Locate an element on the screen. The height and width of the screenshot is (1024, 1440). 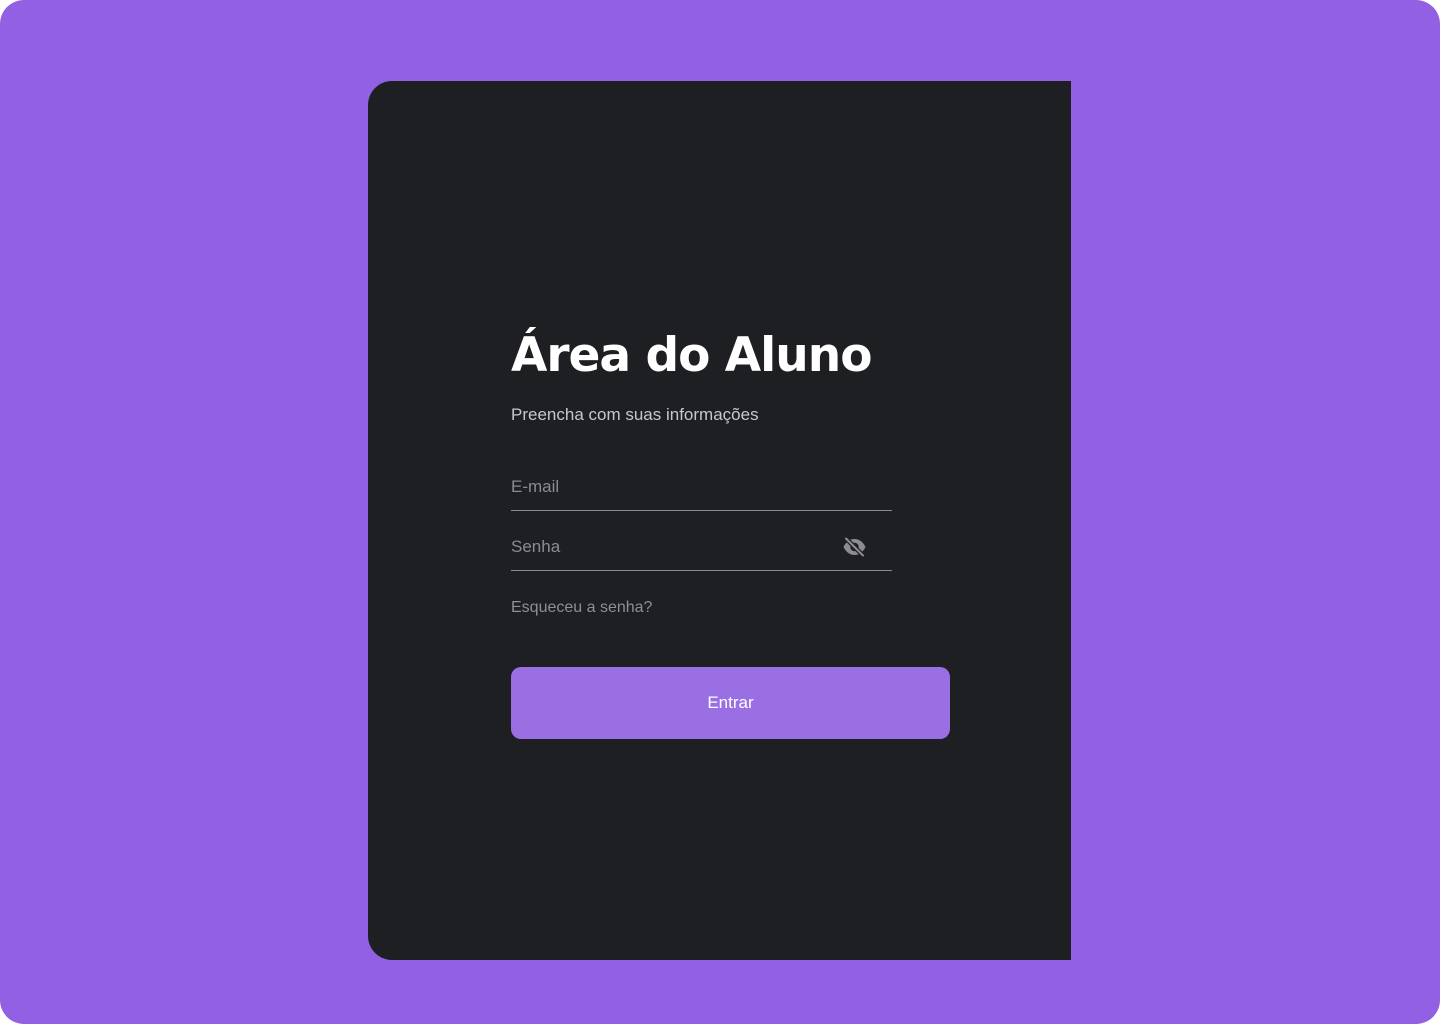
password-visibility-toggle is located at coordinates (854, 547).